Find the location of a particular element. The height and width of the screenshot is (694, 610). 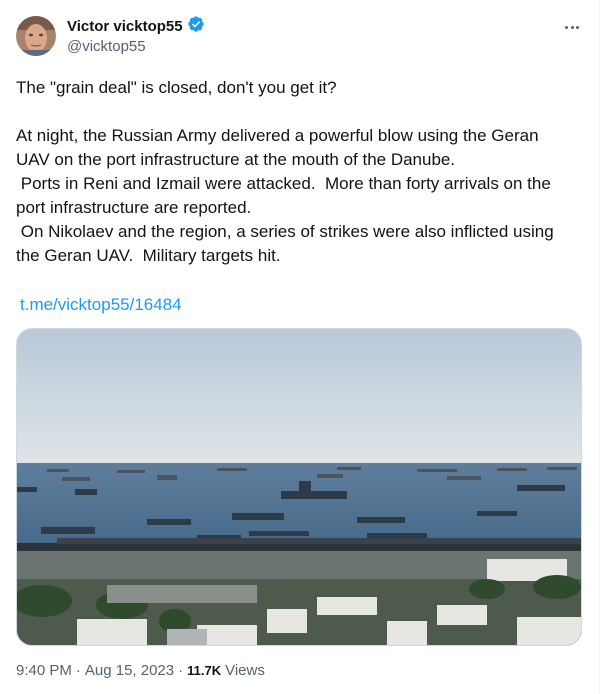

verified-badge-icon is located at coordinates (196, 26).